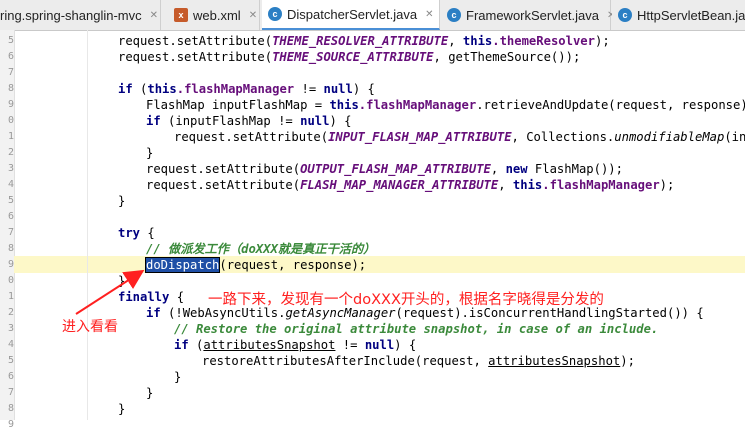  Describe the element at coordinates (217, 15) in the screenshot. I see `tab-label: web.xml` at that location.